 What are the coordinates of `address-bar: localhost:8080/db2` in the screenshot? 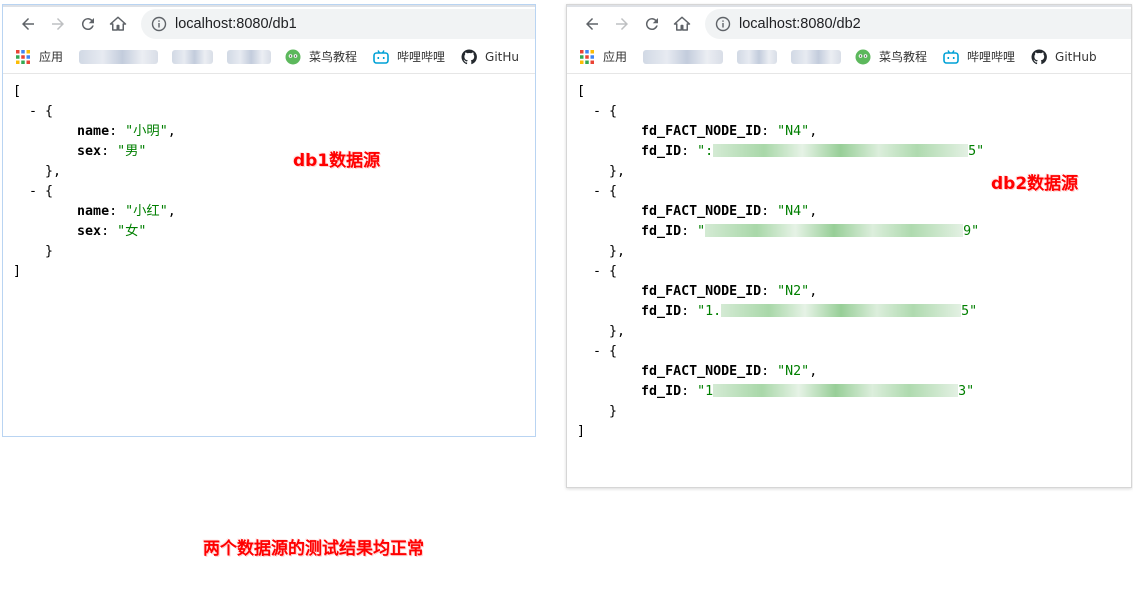 It's located at (918, 23).